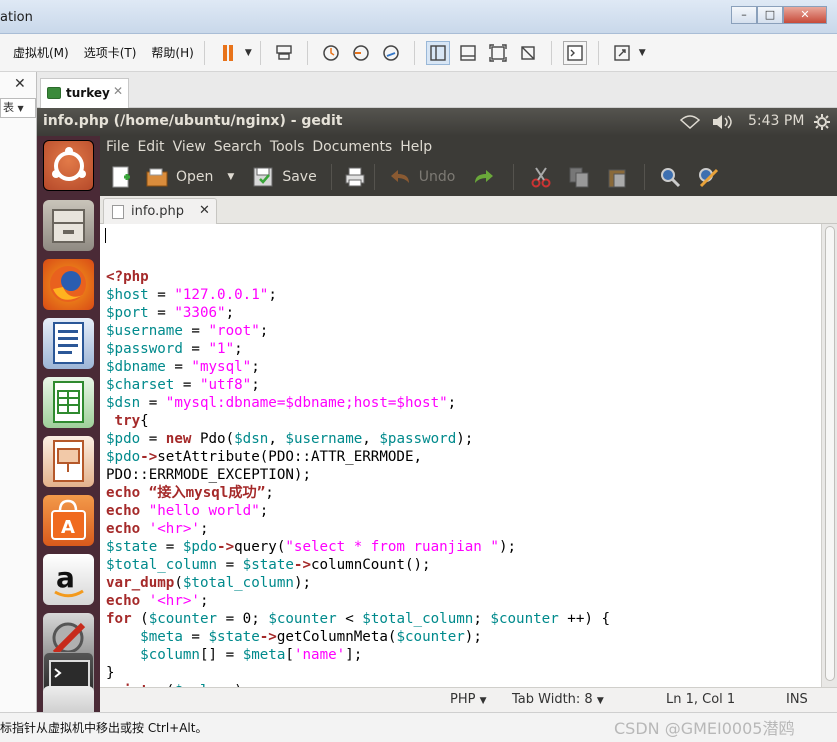 The width and height of the screenshot is (837, 742). What do you see at coordinates (68, 225) in the screenshot?
I see `files-icon` at bounding box center [68, 225].